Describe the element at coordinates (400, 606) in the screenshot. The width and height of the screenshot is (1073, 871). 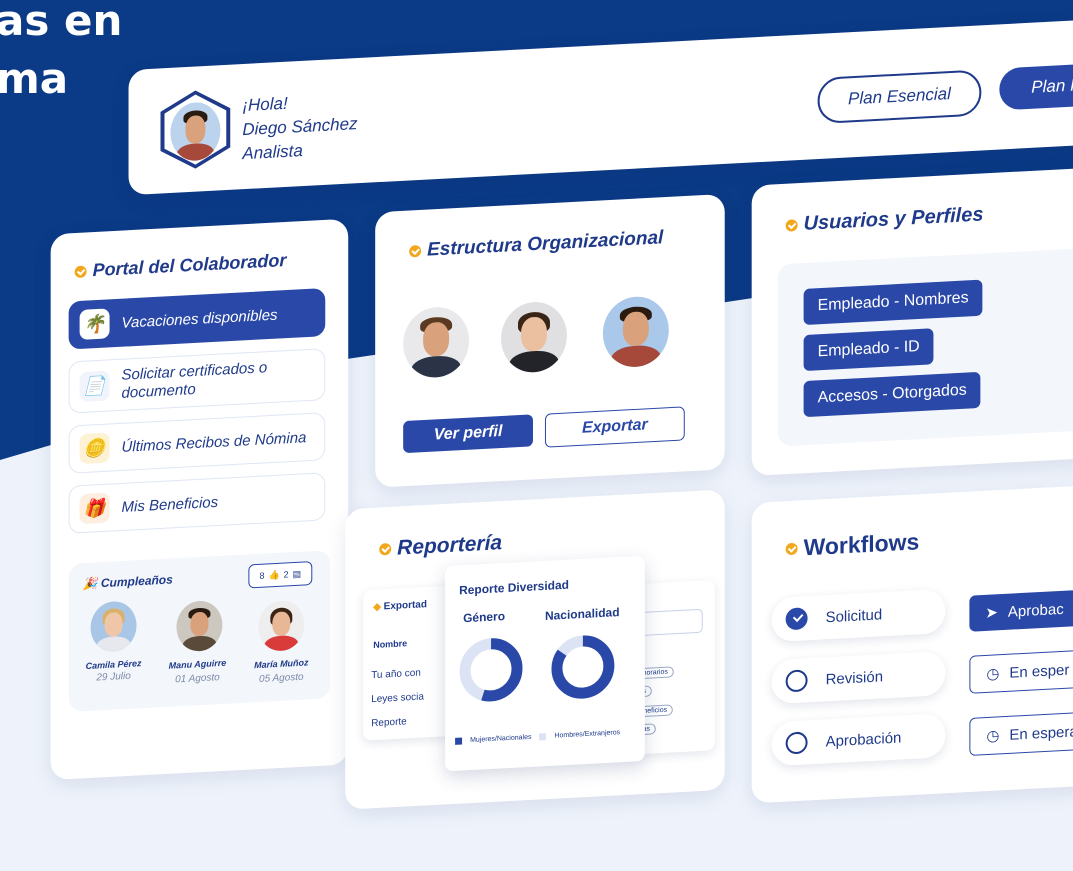
I see `export-title: ◆ Exportad` at that location.